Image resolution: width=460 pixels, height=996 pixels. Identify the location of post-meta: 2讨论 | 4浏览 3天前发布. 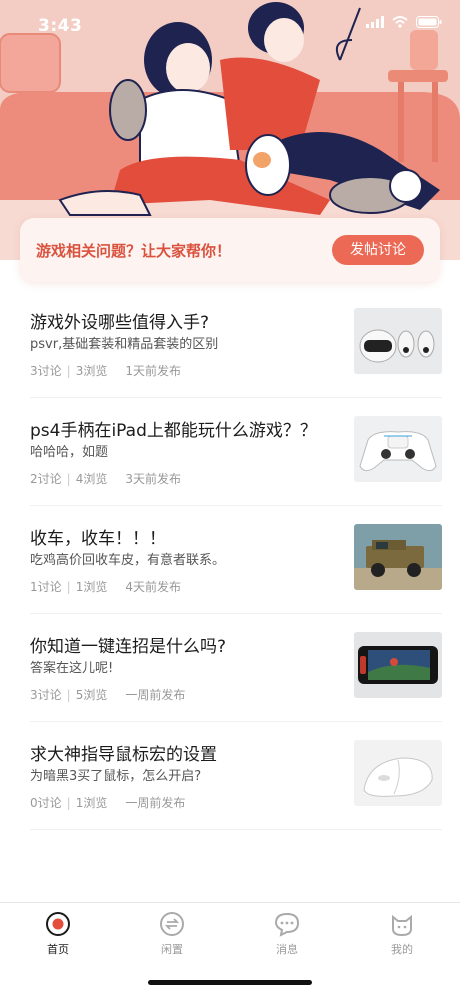
(105, 479).